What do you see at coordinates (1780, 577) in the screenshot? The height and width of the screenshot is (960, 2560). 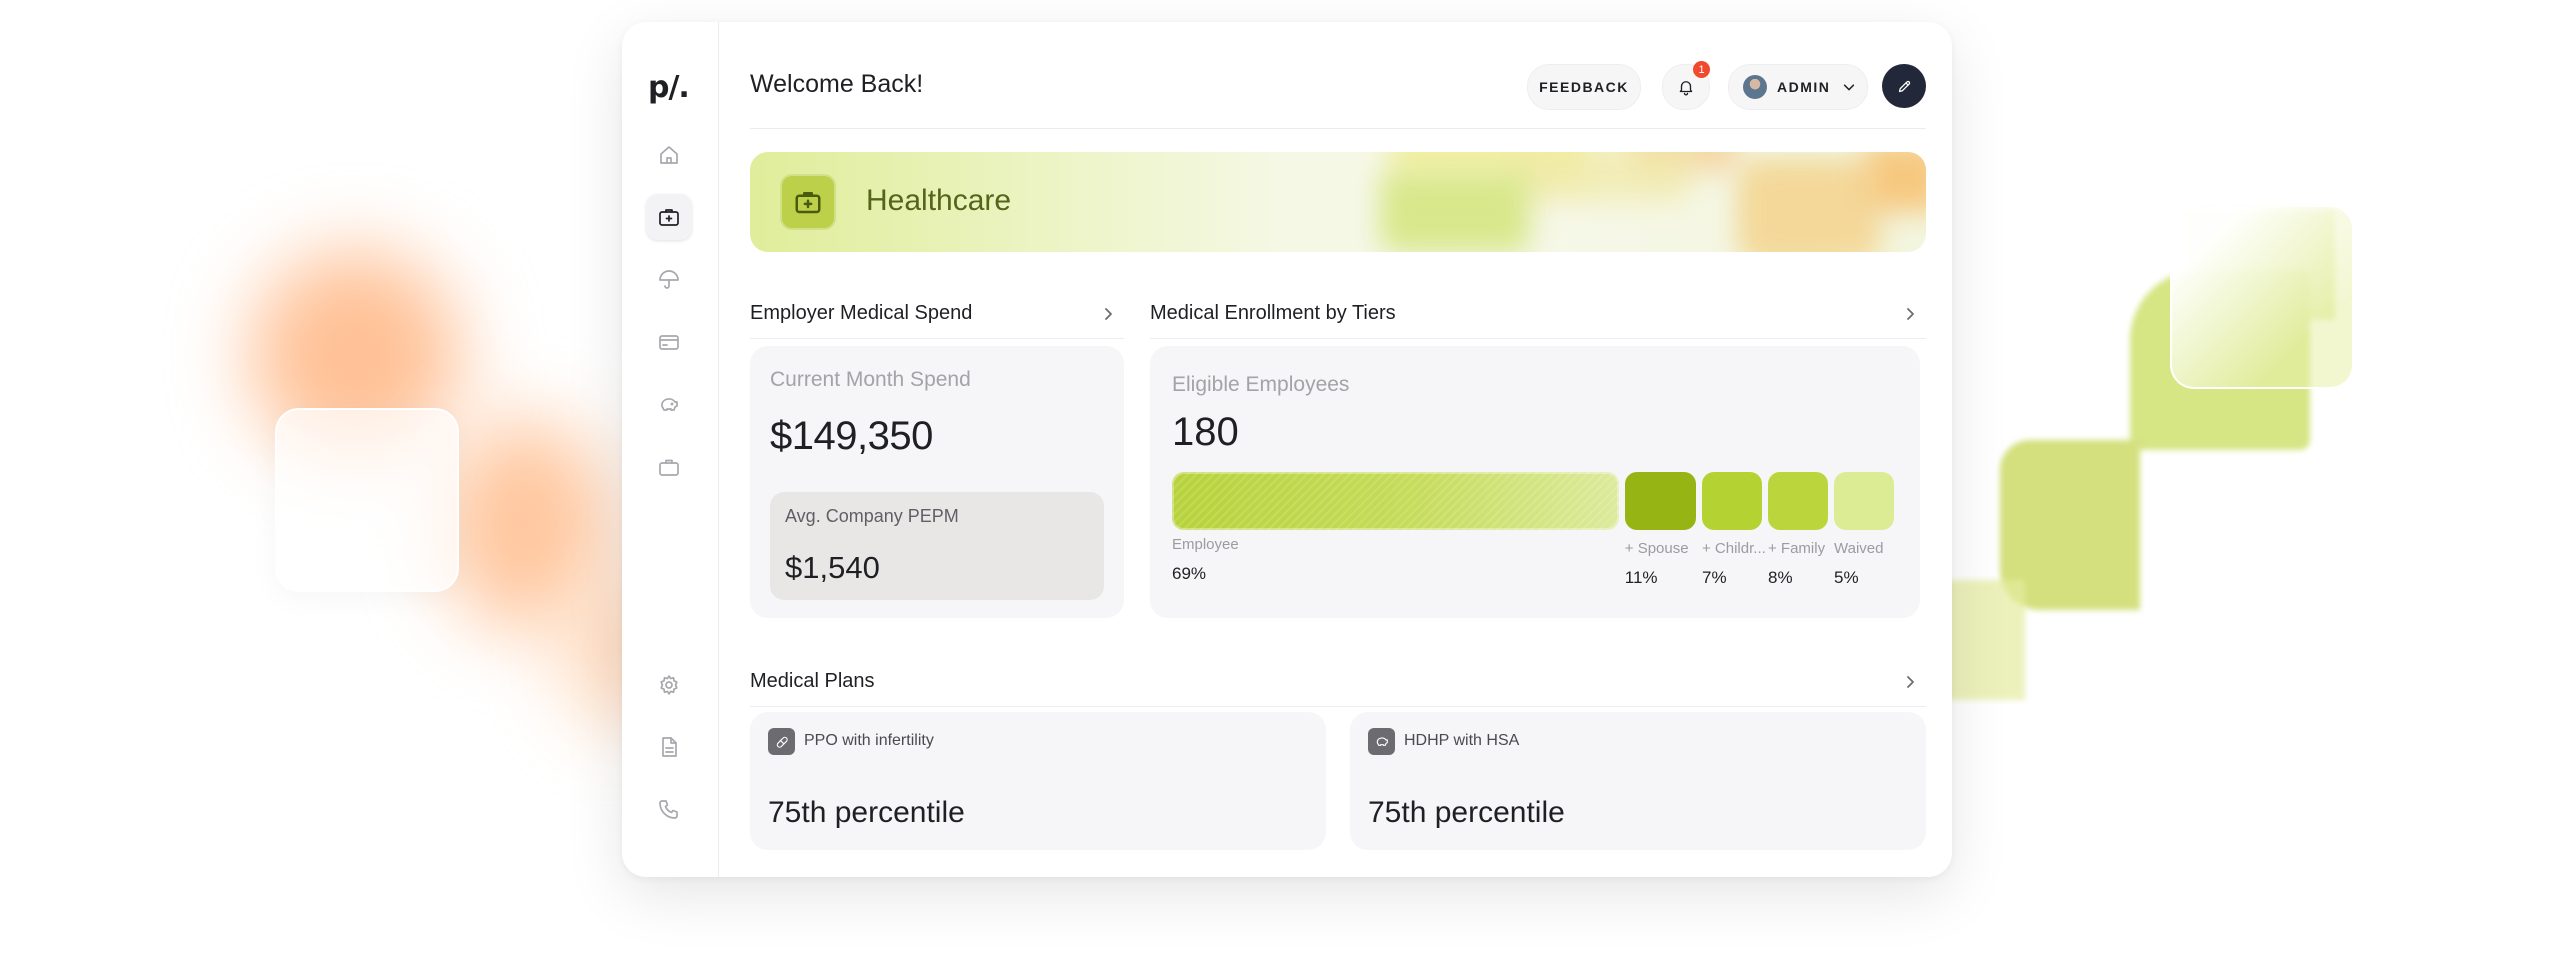 I see `tier-percent: 8%` at bounding box center [1780, 577].